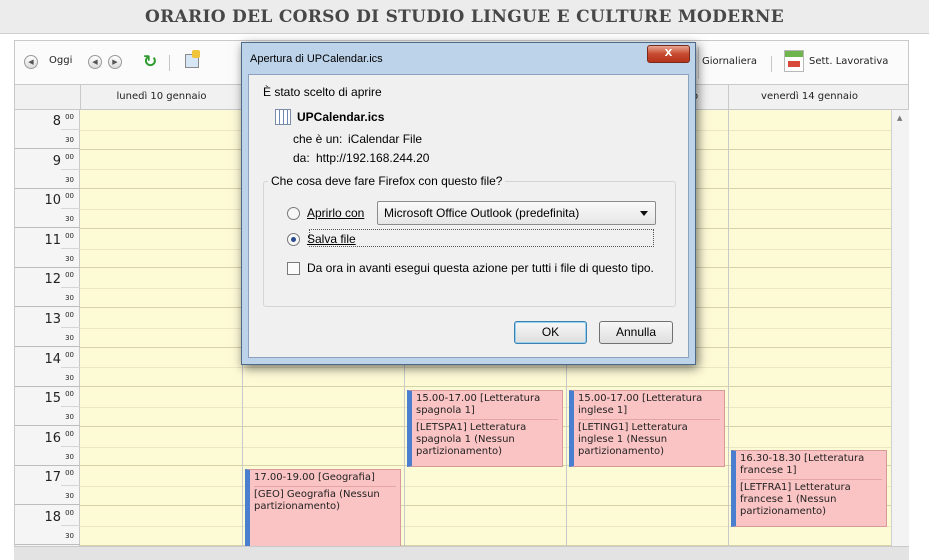 This screenshot has width=945, height=560. What do you see at coordinates (47, 129) in the screenshot?
I see `hour-slot: 8 00 30` at bounding box center [47, 129].